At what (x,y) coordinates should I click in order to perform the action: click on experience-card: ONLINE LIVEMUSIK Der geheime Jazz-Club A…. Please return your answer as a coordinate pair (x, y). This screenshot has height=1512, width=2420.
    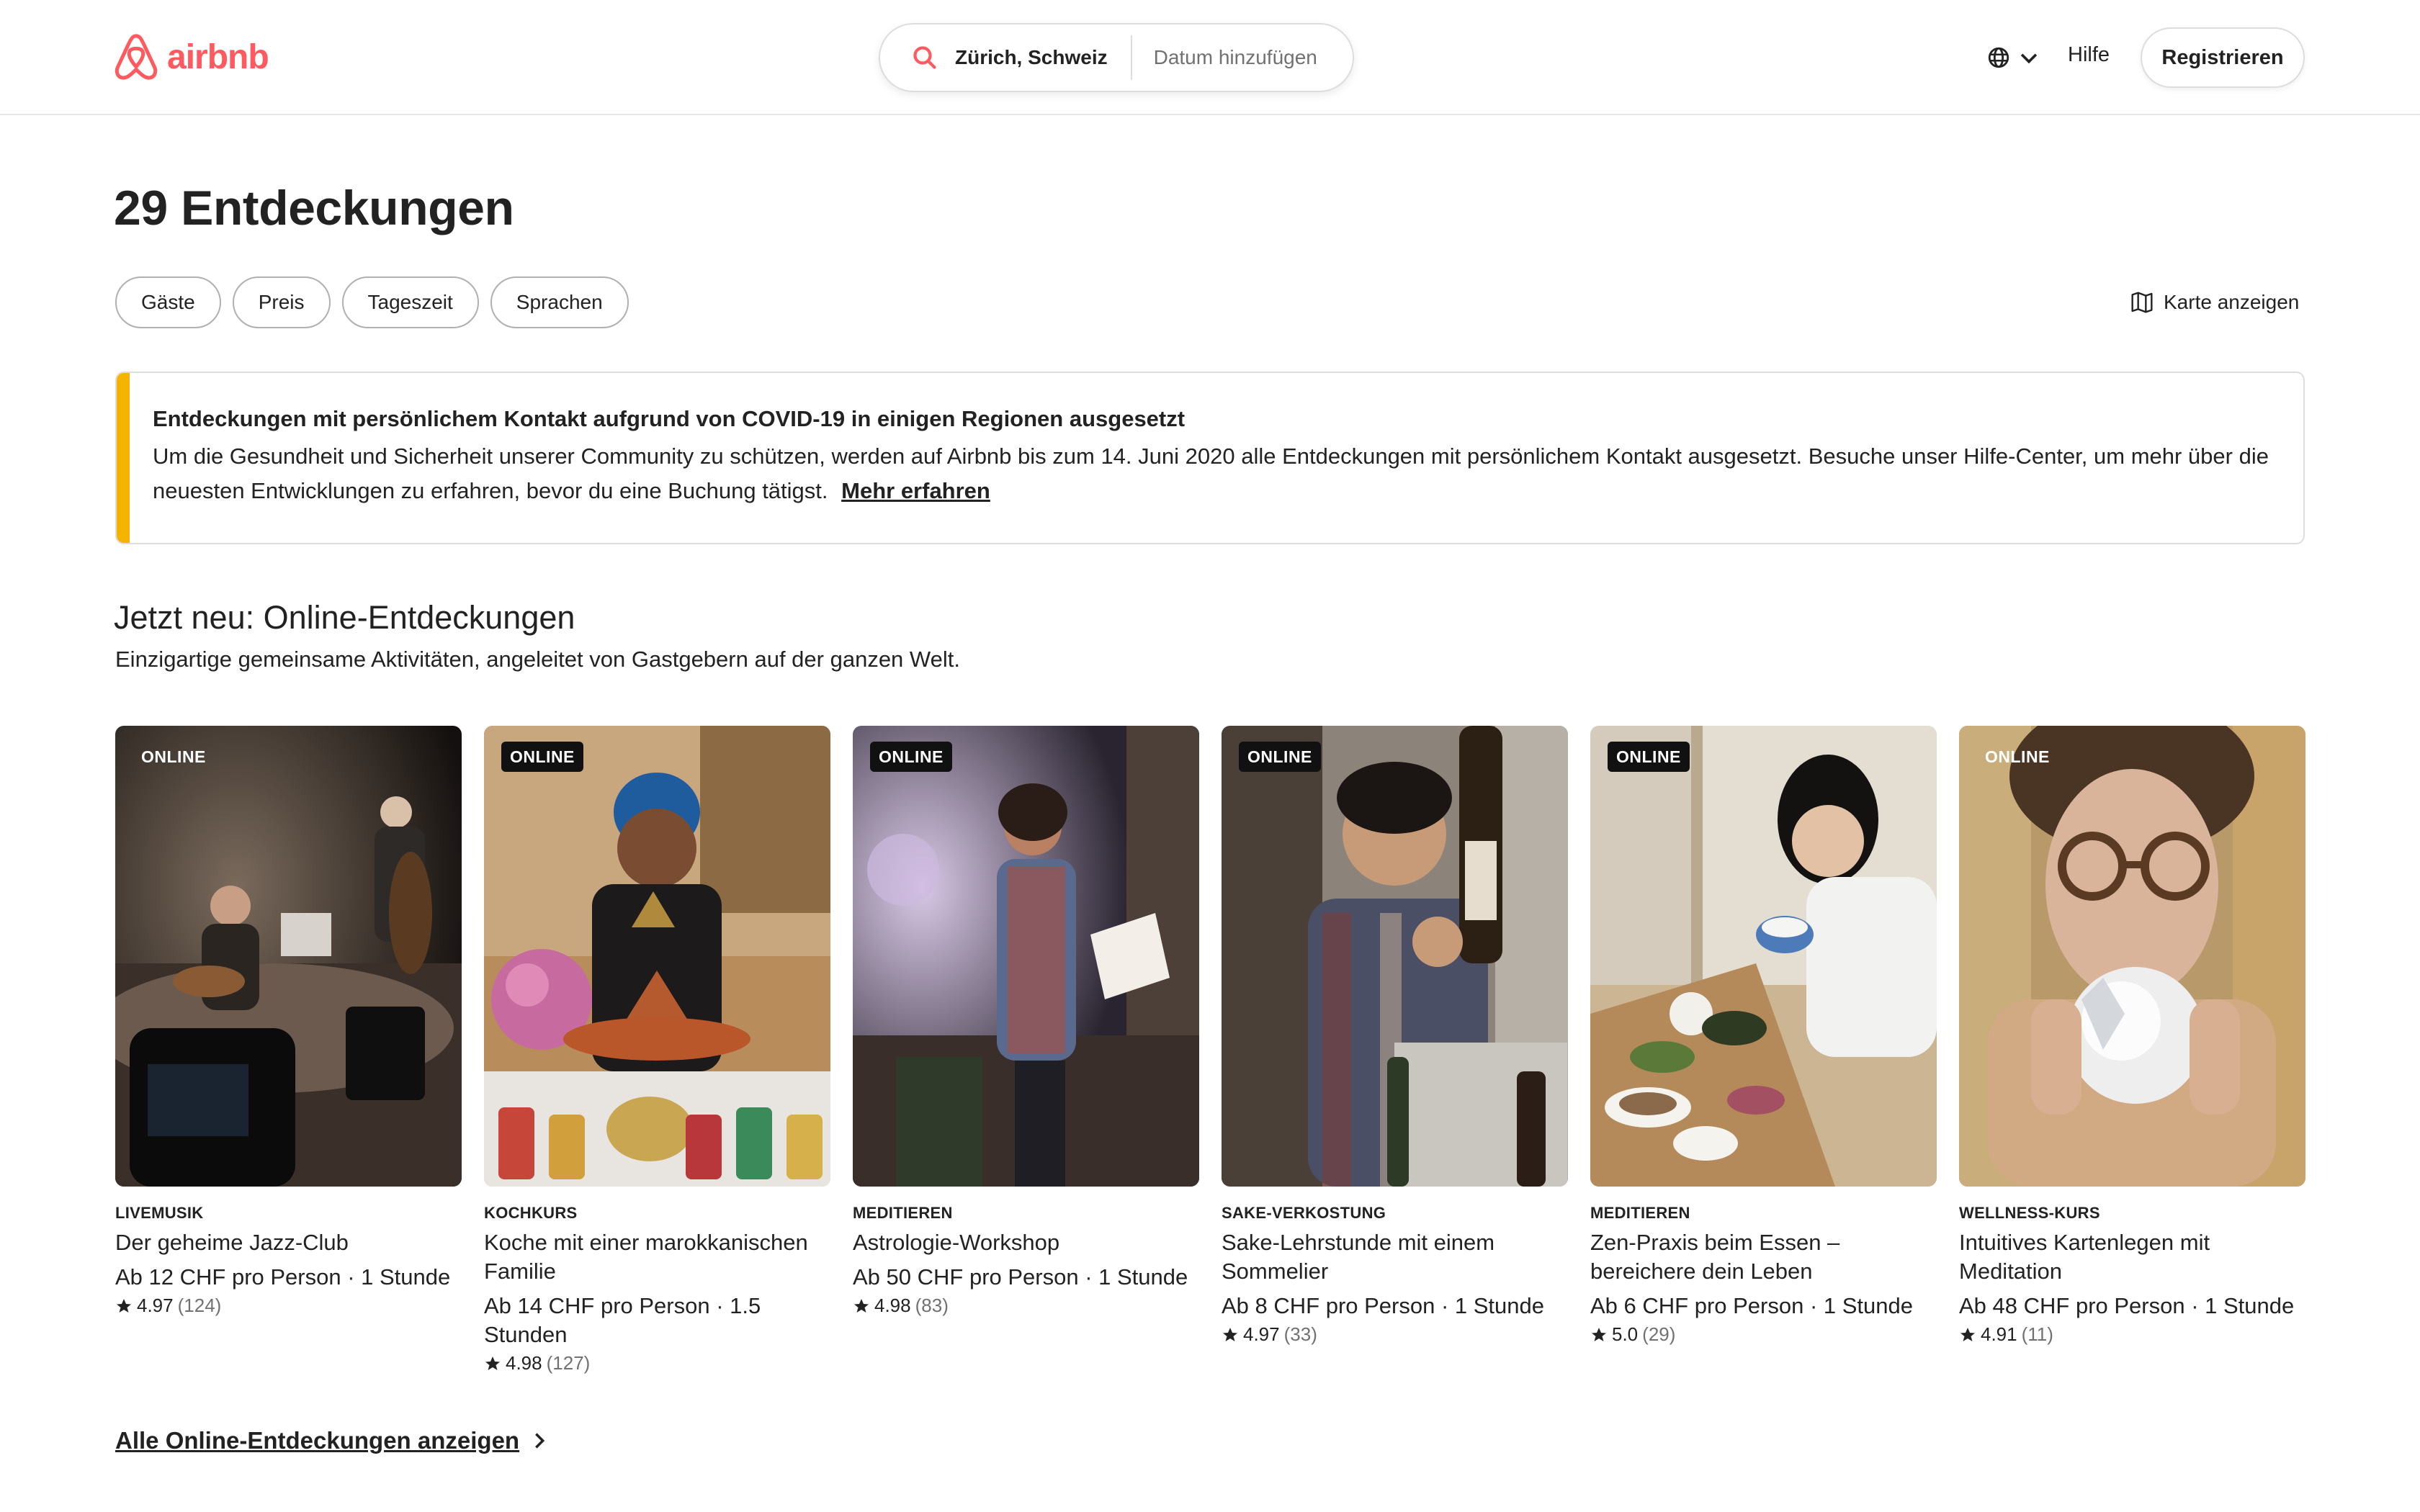
    Looking at the image, I should click on (288, 1021).